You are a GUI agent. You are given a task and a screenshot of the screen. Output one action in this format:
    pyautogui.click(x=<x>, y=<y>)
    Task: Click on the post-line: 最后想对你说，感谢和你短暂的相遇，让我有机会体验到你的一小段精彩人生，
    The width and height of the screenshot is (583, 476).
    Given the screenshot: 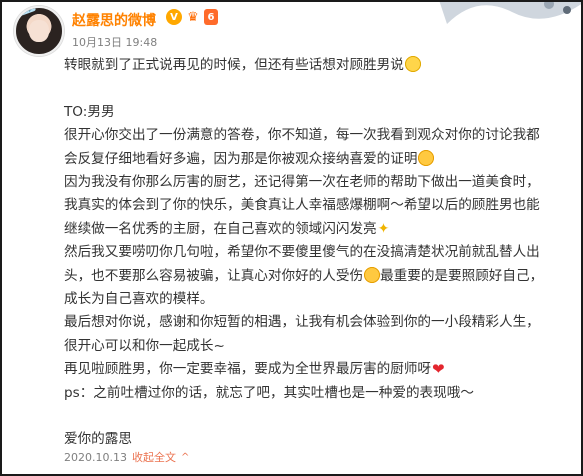 What is the action you would take?
    pyautogui.click(x=302, y=322)
    